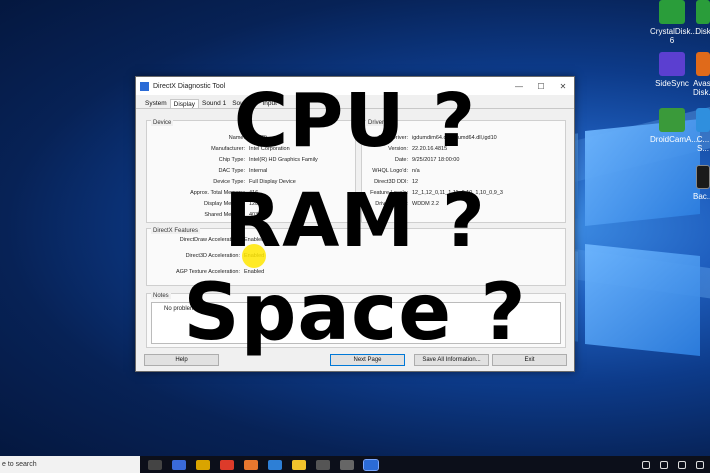 The image size is (710, 473). I want to click on system-tray, so click(676, 464).